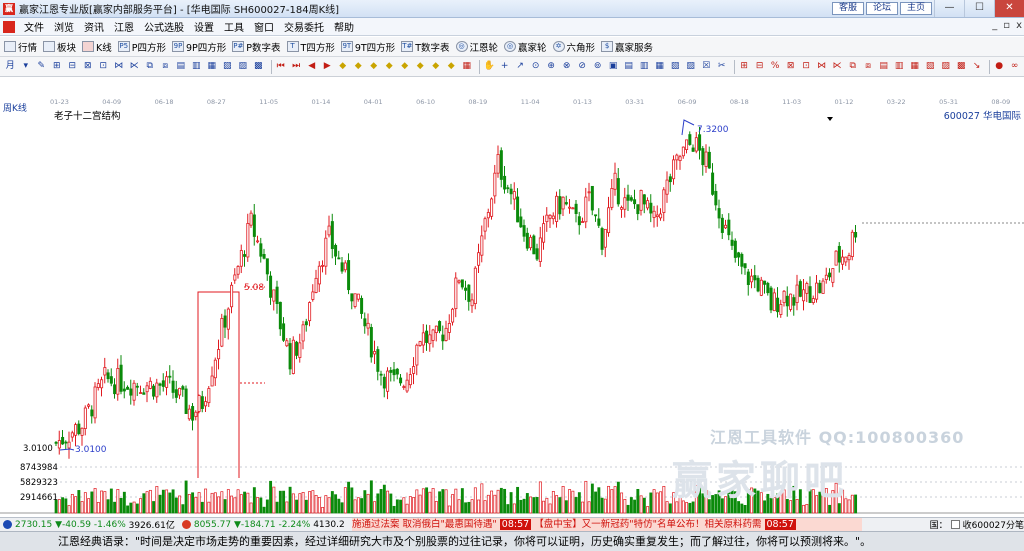  What do you see at coordinates (358, 66) in the screenshot?
I see `draw-tool-1-5-icon: ◆` at bounding box center [358, 66].